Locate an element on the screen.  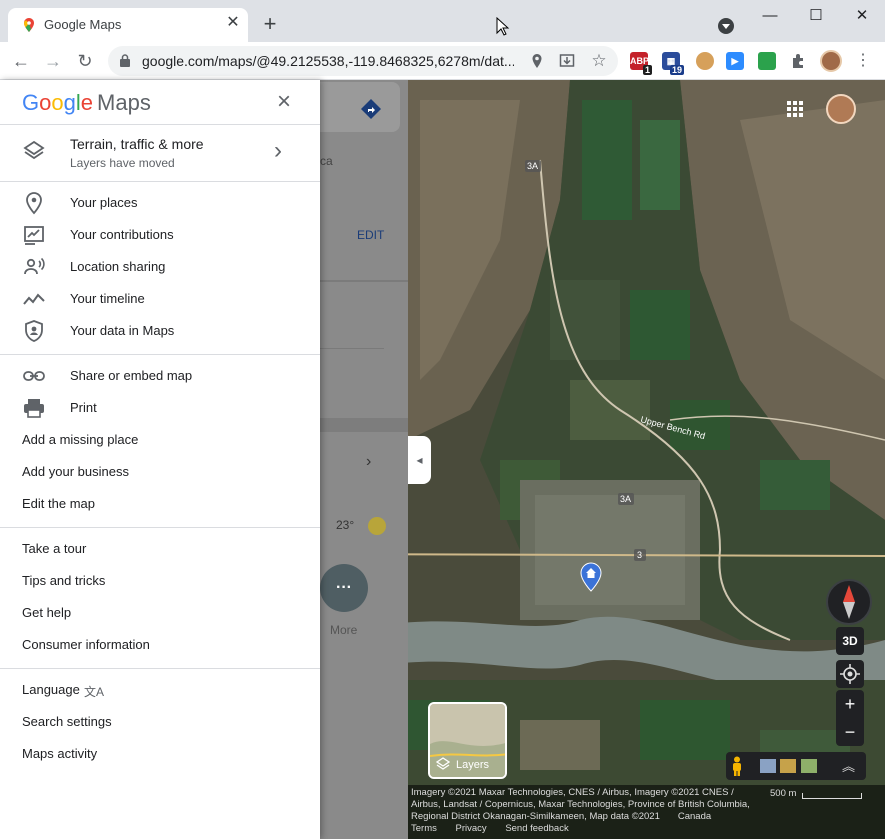
menu-item-print: Print is located at coordinates (160, 408).